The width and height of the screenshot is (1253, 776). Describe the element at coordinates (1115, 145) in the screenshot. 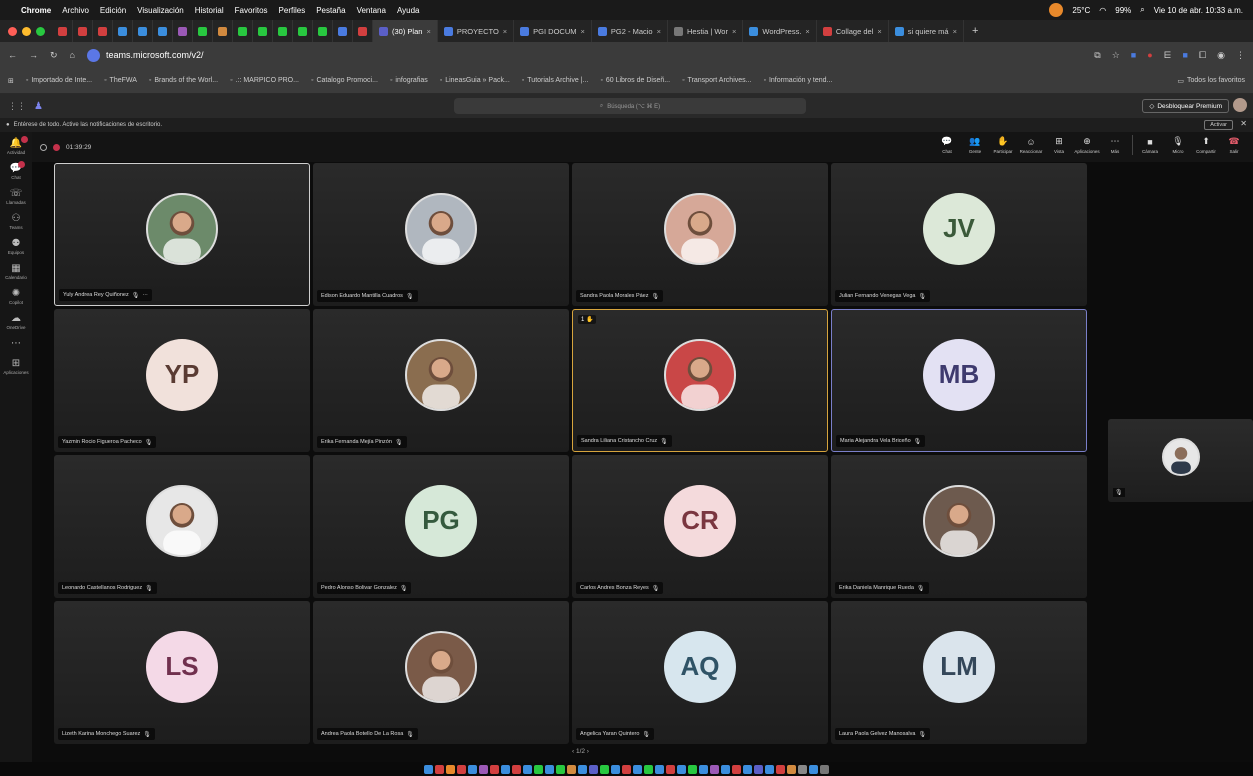

I see `toolbar-button-mas: ⋯ Más` at that location.